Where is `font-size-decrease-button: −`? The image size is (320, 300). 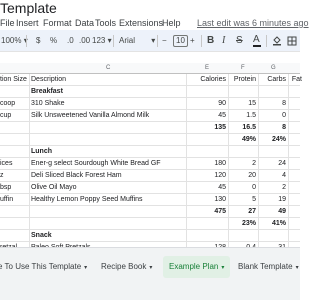 font-size-decrease-button: − is located at coordinates (164, 41).